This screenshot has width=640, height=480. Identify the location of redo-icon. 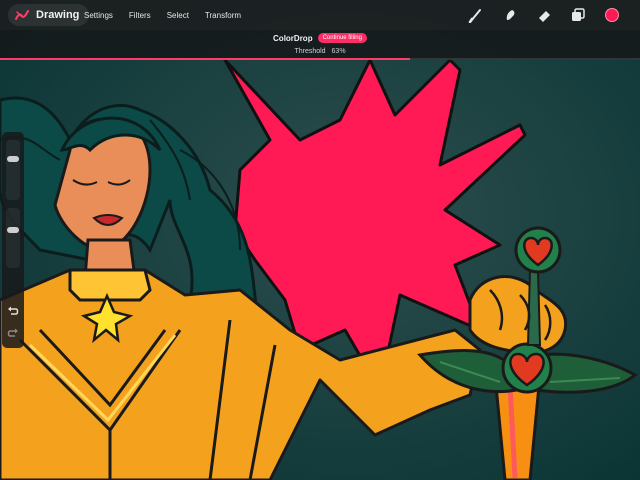
(12, 332).